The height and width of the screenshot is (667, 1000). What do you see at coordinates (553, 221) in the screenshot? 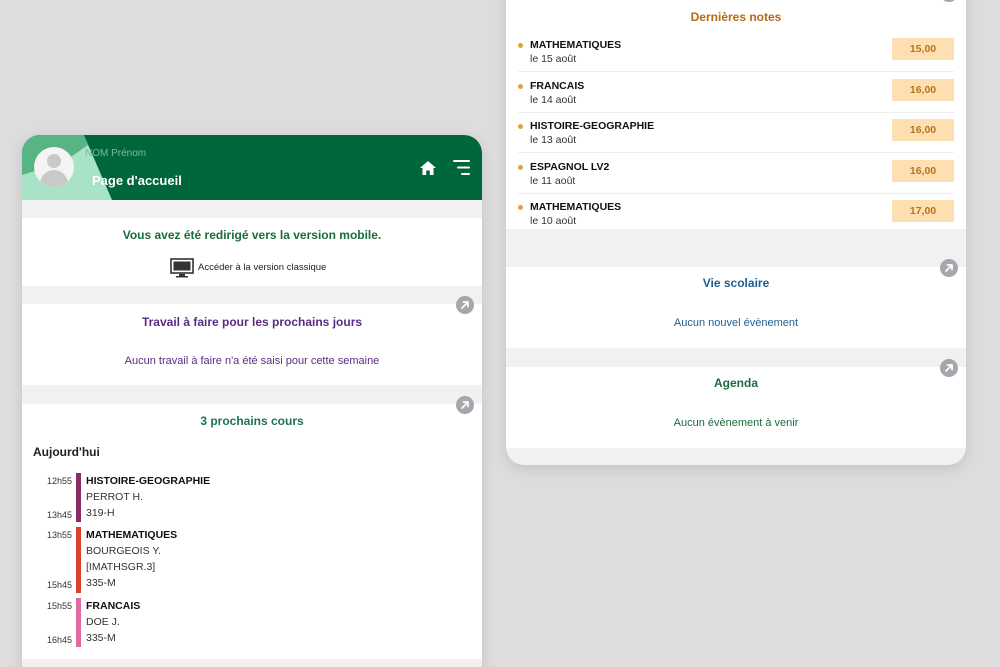
I see `grade-date: le 10 août` at bounding box center [553, 221].